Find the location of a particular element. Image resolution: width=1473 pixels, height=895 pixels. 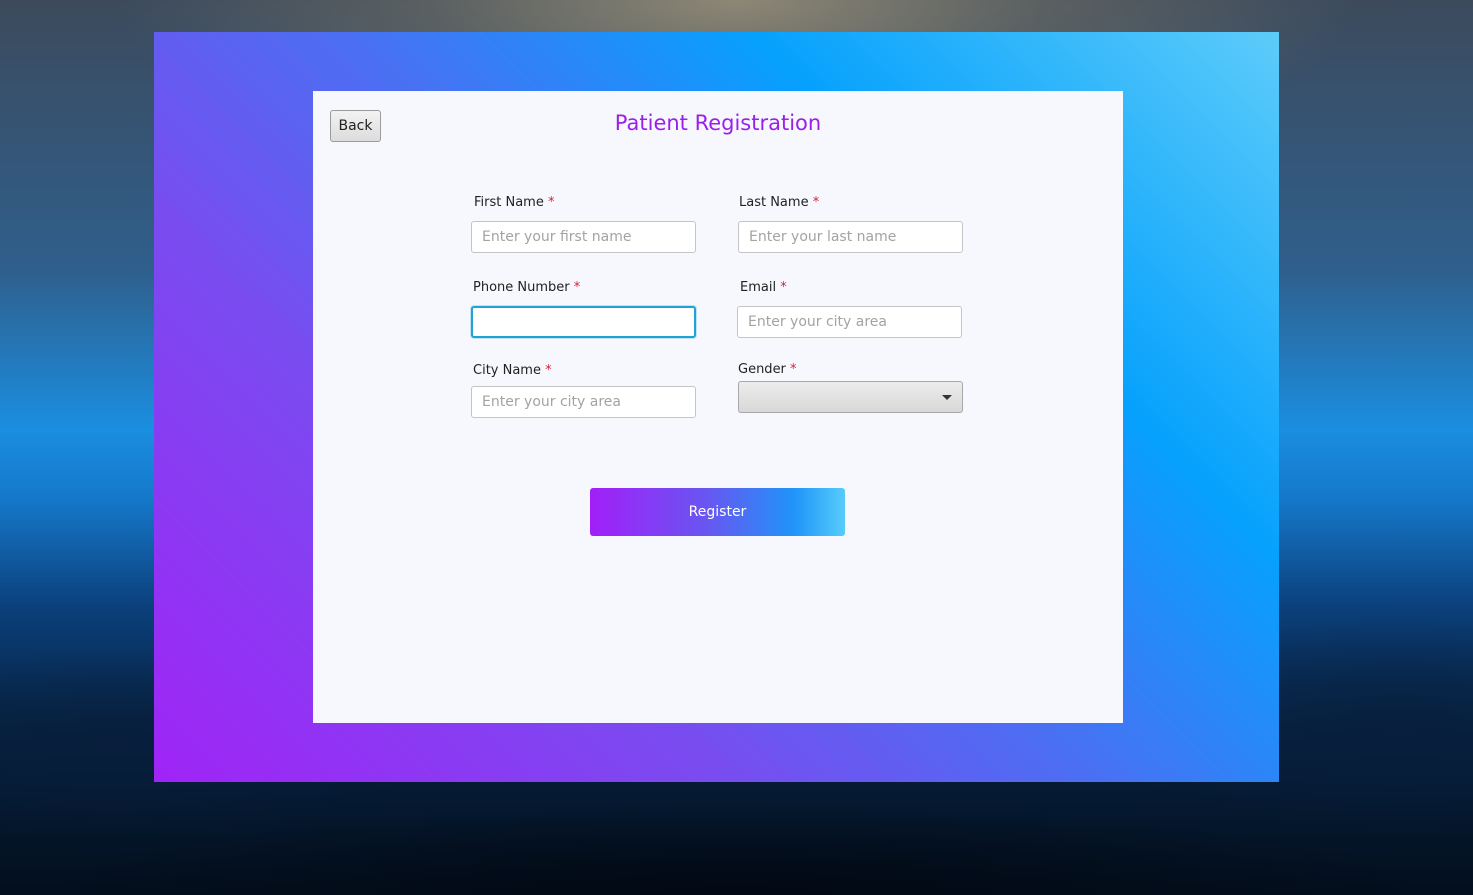

gender-select is located at coordinates (850, 397).